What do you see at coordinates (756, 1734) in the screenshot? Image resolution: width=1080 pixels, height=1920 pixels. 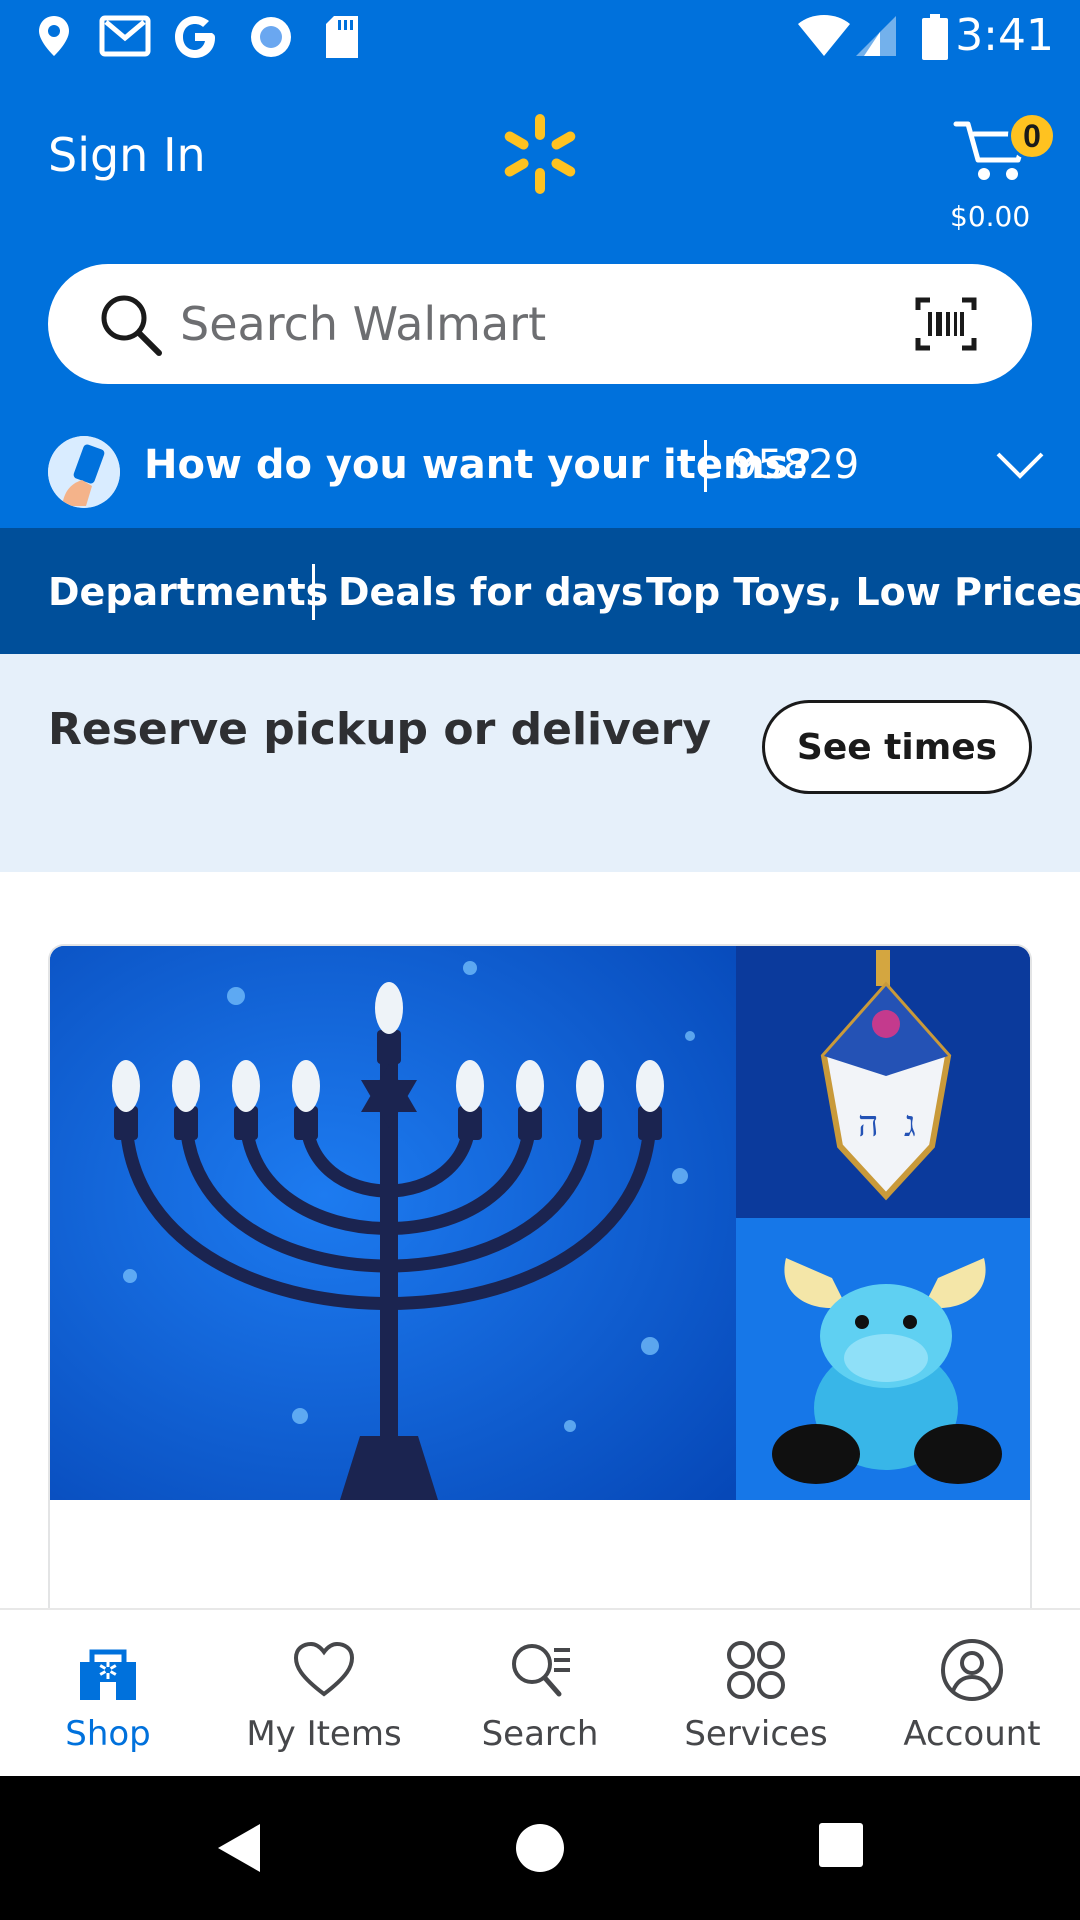 I see `tab-label-services: Services` at bounding box center [756, 1734].